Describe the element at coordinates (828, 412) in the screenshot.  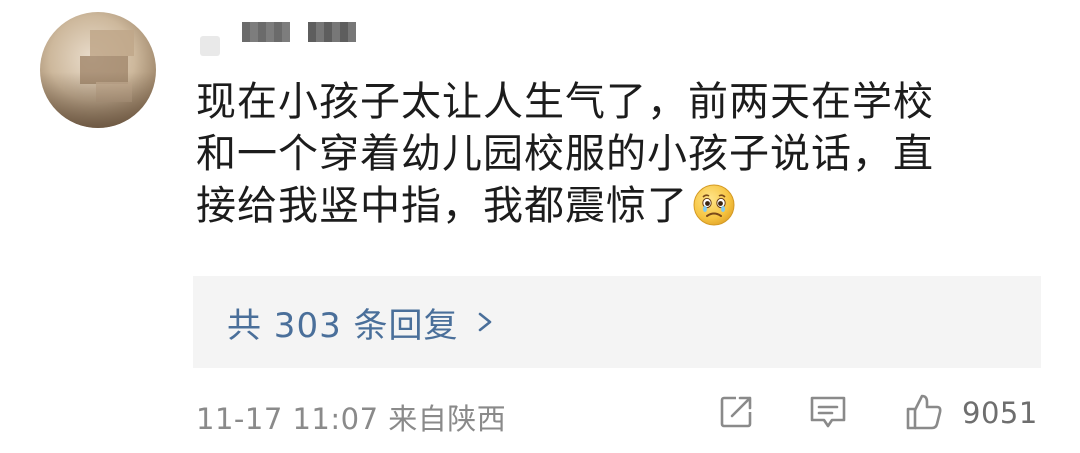
I see `comment-icon` at that location.